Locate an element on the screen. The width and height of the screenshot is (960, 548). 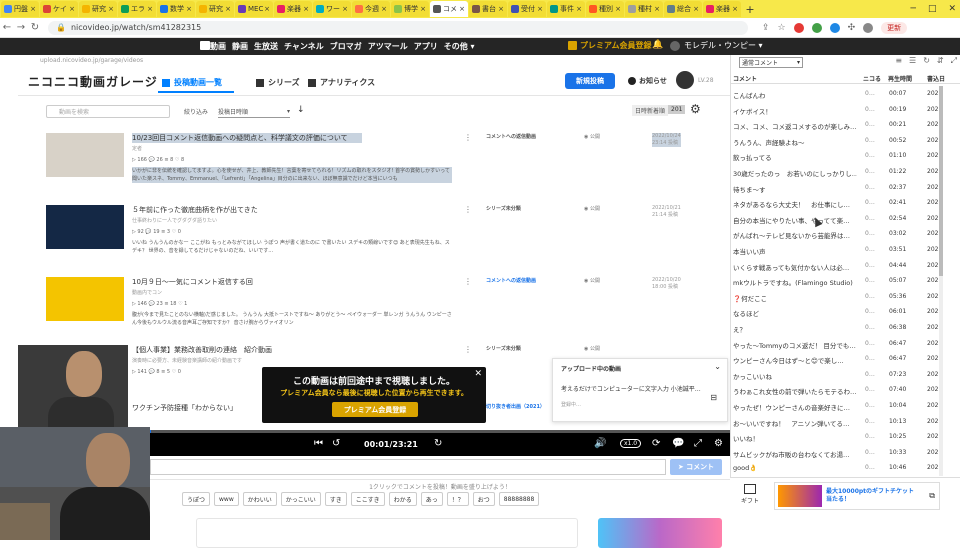
scrollbar is located at coordinates (941, 281).